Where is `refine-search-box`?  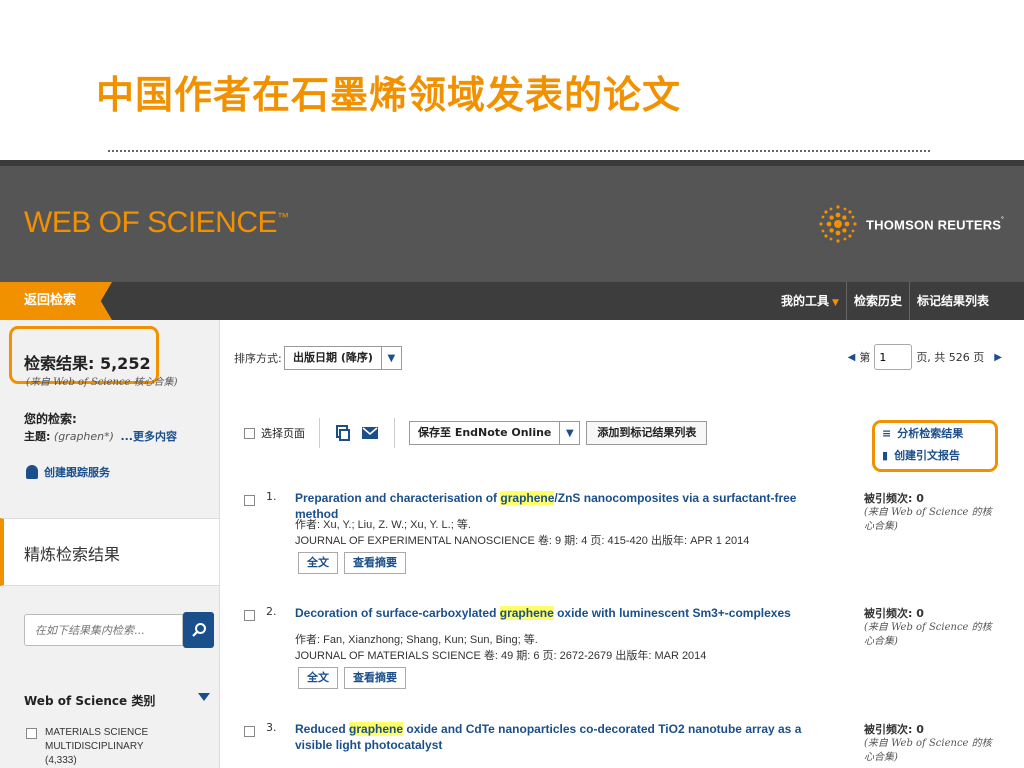 refine-search-box is located at coordinates (119, 630).